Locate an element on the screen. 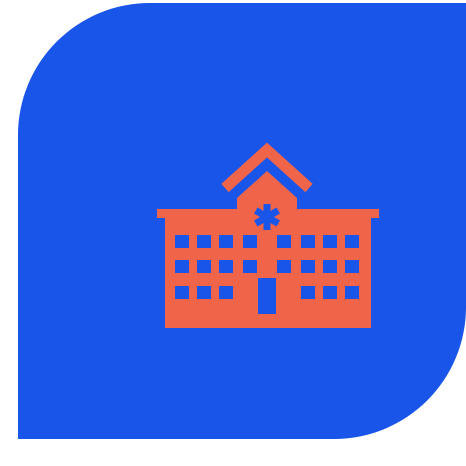 This screenshot has width=466, height=466. door is located at coordinates (267, 296).